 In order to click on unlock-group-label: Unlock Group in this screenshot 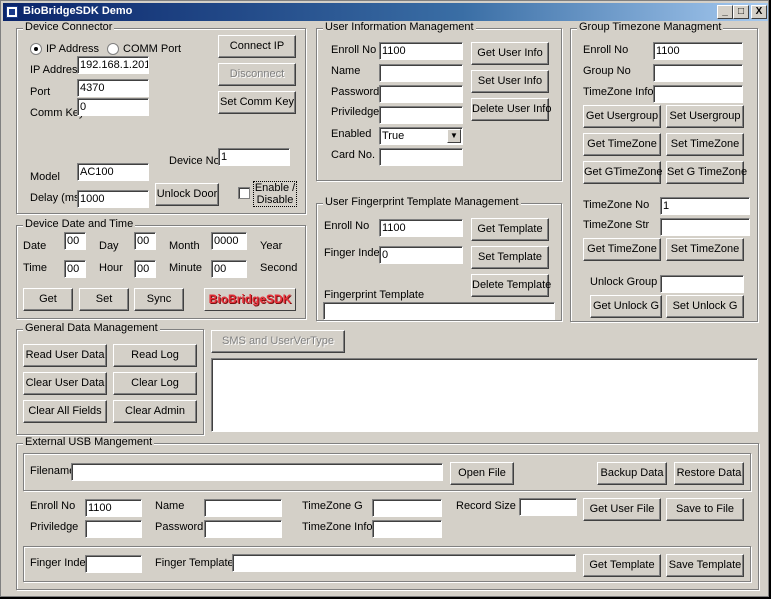, I will do `click(624, 282)`.